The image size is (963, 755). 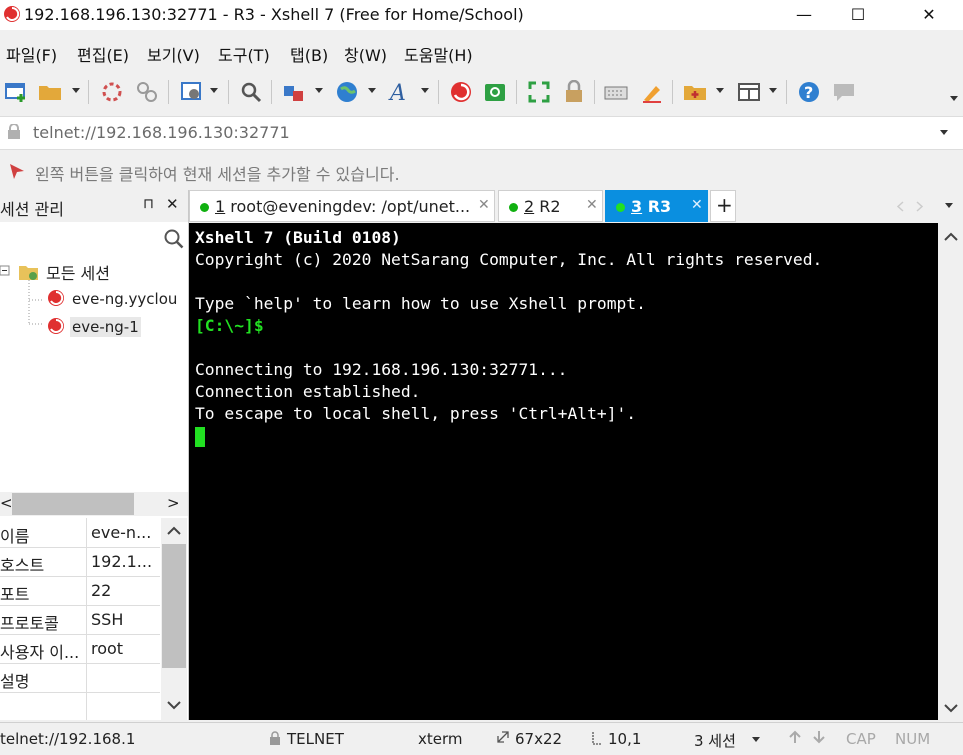 I want to click on tree-item-session: eve-ng-1, so click(x=105, y=327).